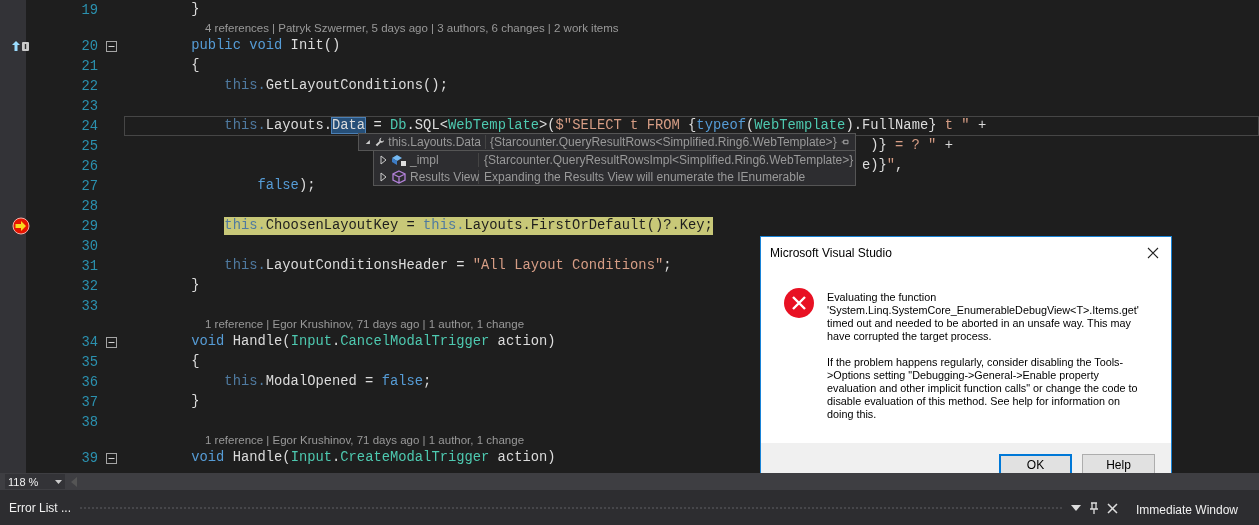 The width and height of the screenshot is (1259, 525). What do you see at coordinates (89, 206) in the screenshot?
I see `line-number: 28` at bounding box center [89, 206].